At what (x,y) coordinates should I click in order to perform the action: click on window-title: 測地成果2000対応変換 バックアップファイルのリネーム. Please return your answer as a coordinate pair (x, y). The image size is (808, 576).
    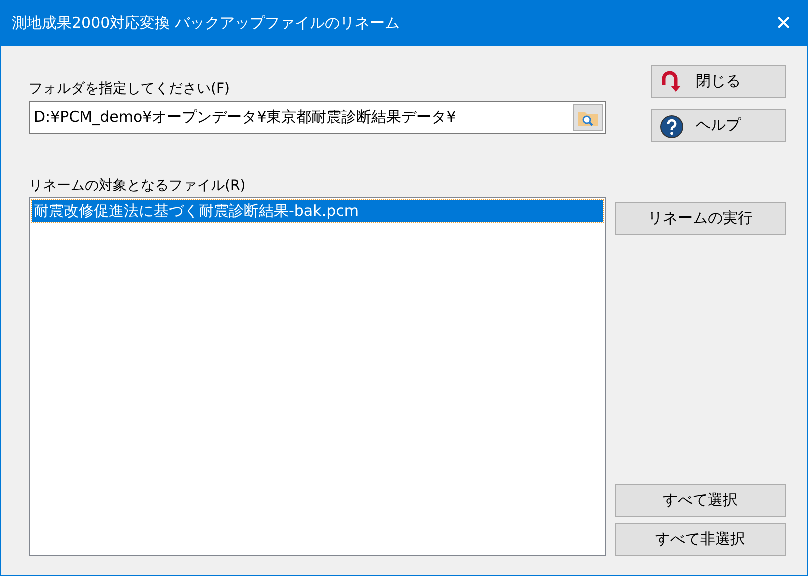
    Looking at the image, I should click on (206, 23).